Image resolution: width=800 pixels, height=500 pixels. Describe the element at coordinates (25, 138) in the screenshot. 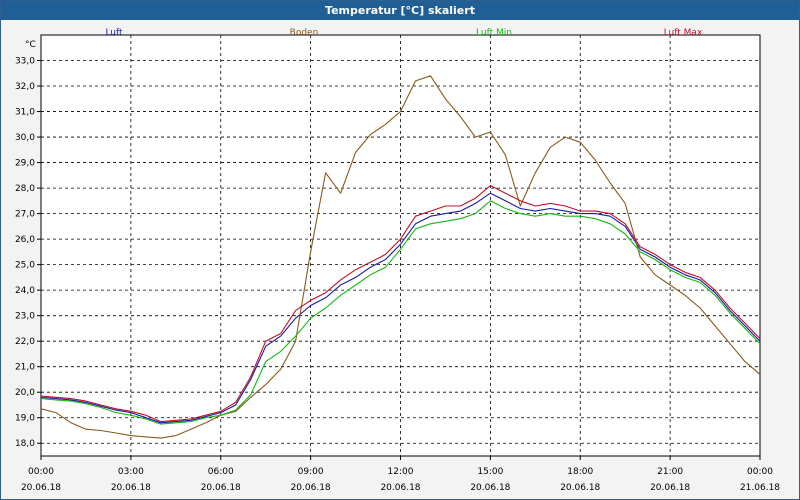

I see `y-tick-label: 30,0` at that location.